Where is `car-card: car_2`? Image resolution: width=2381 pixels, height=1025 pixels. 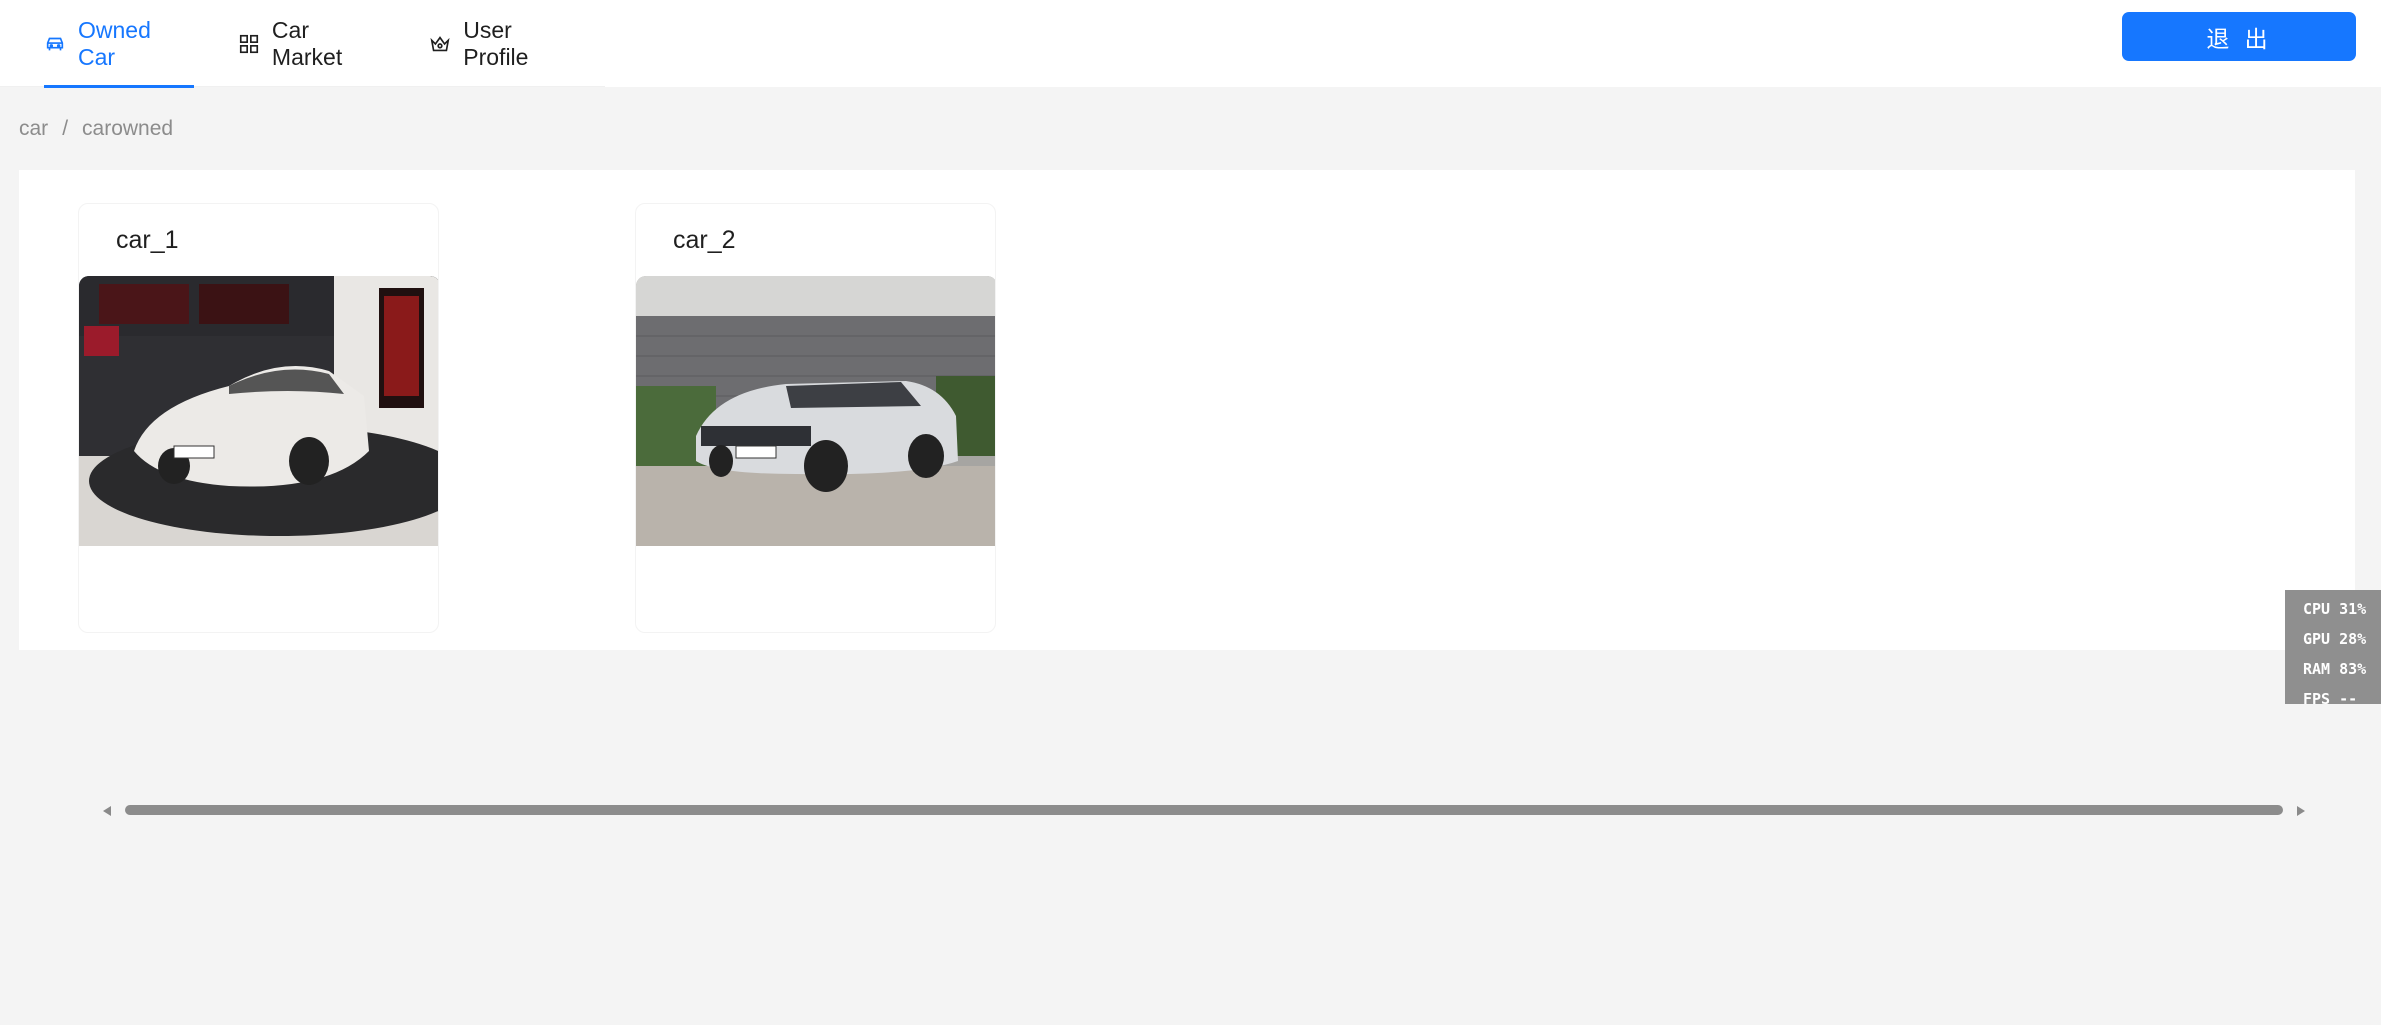
car-card: car_2 is located at coordinates (815, 418).